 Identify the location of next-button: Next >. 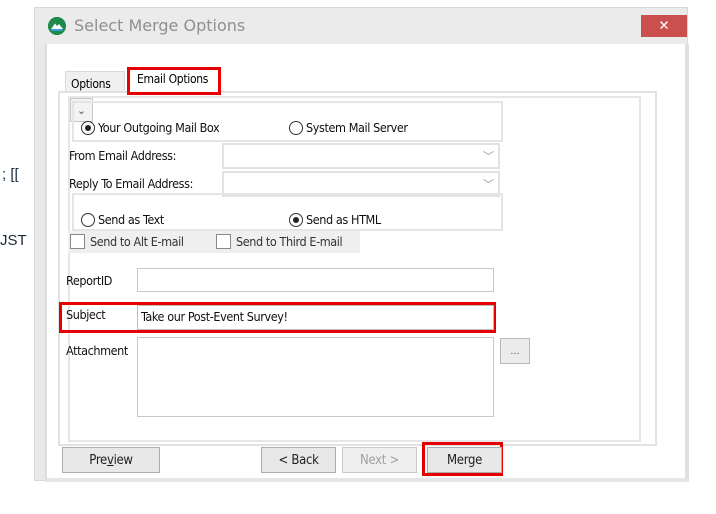
(379, 460).